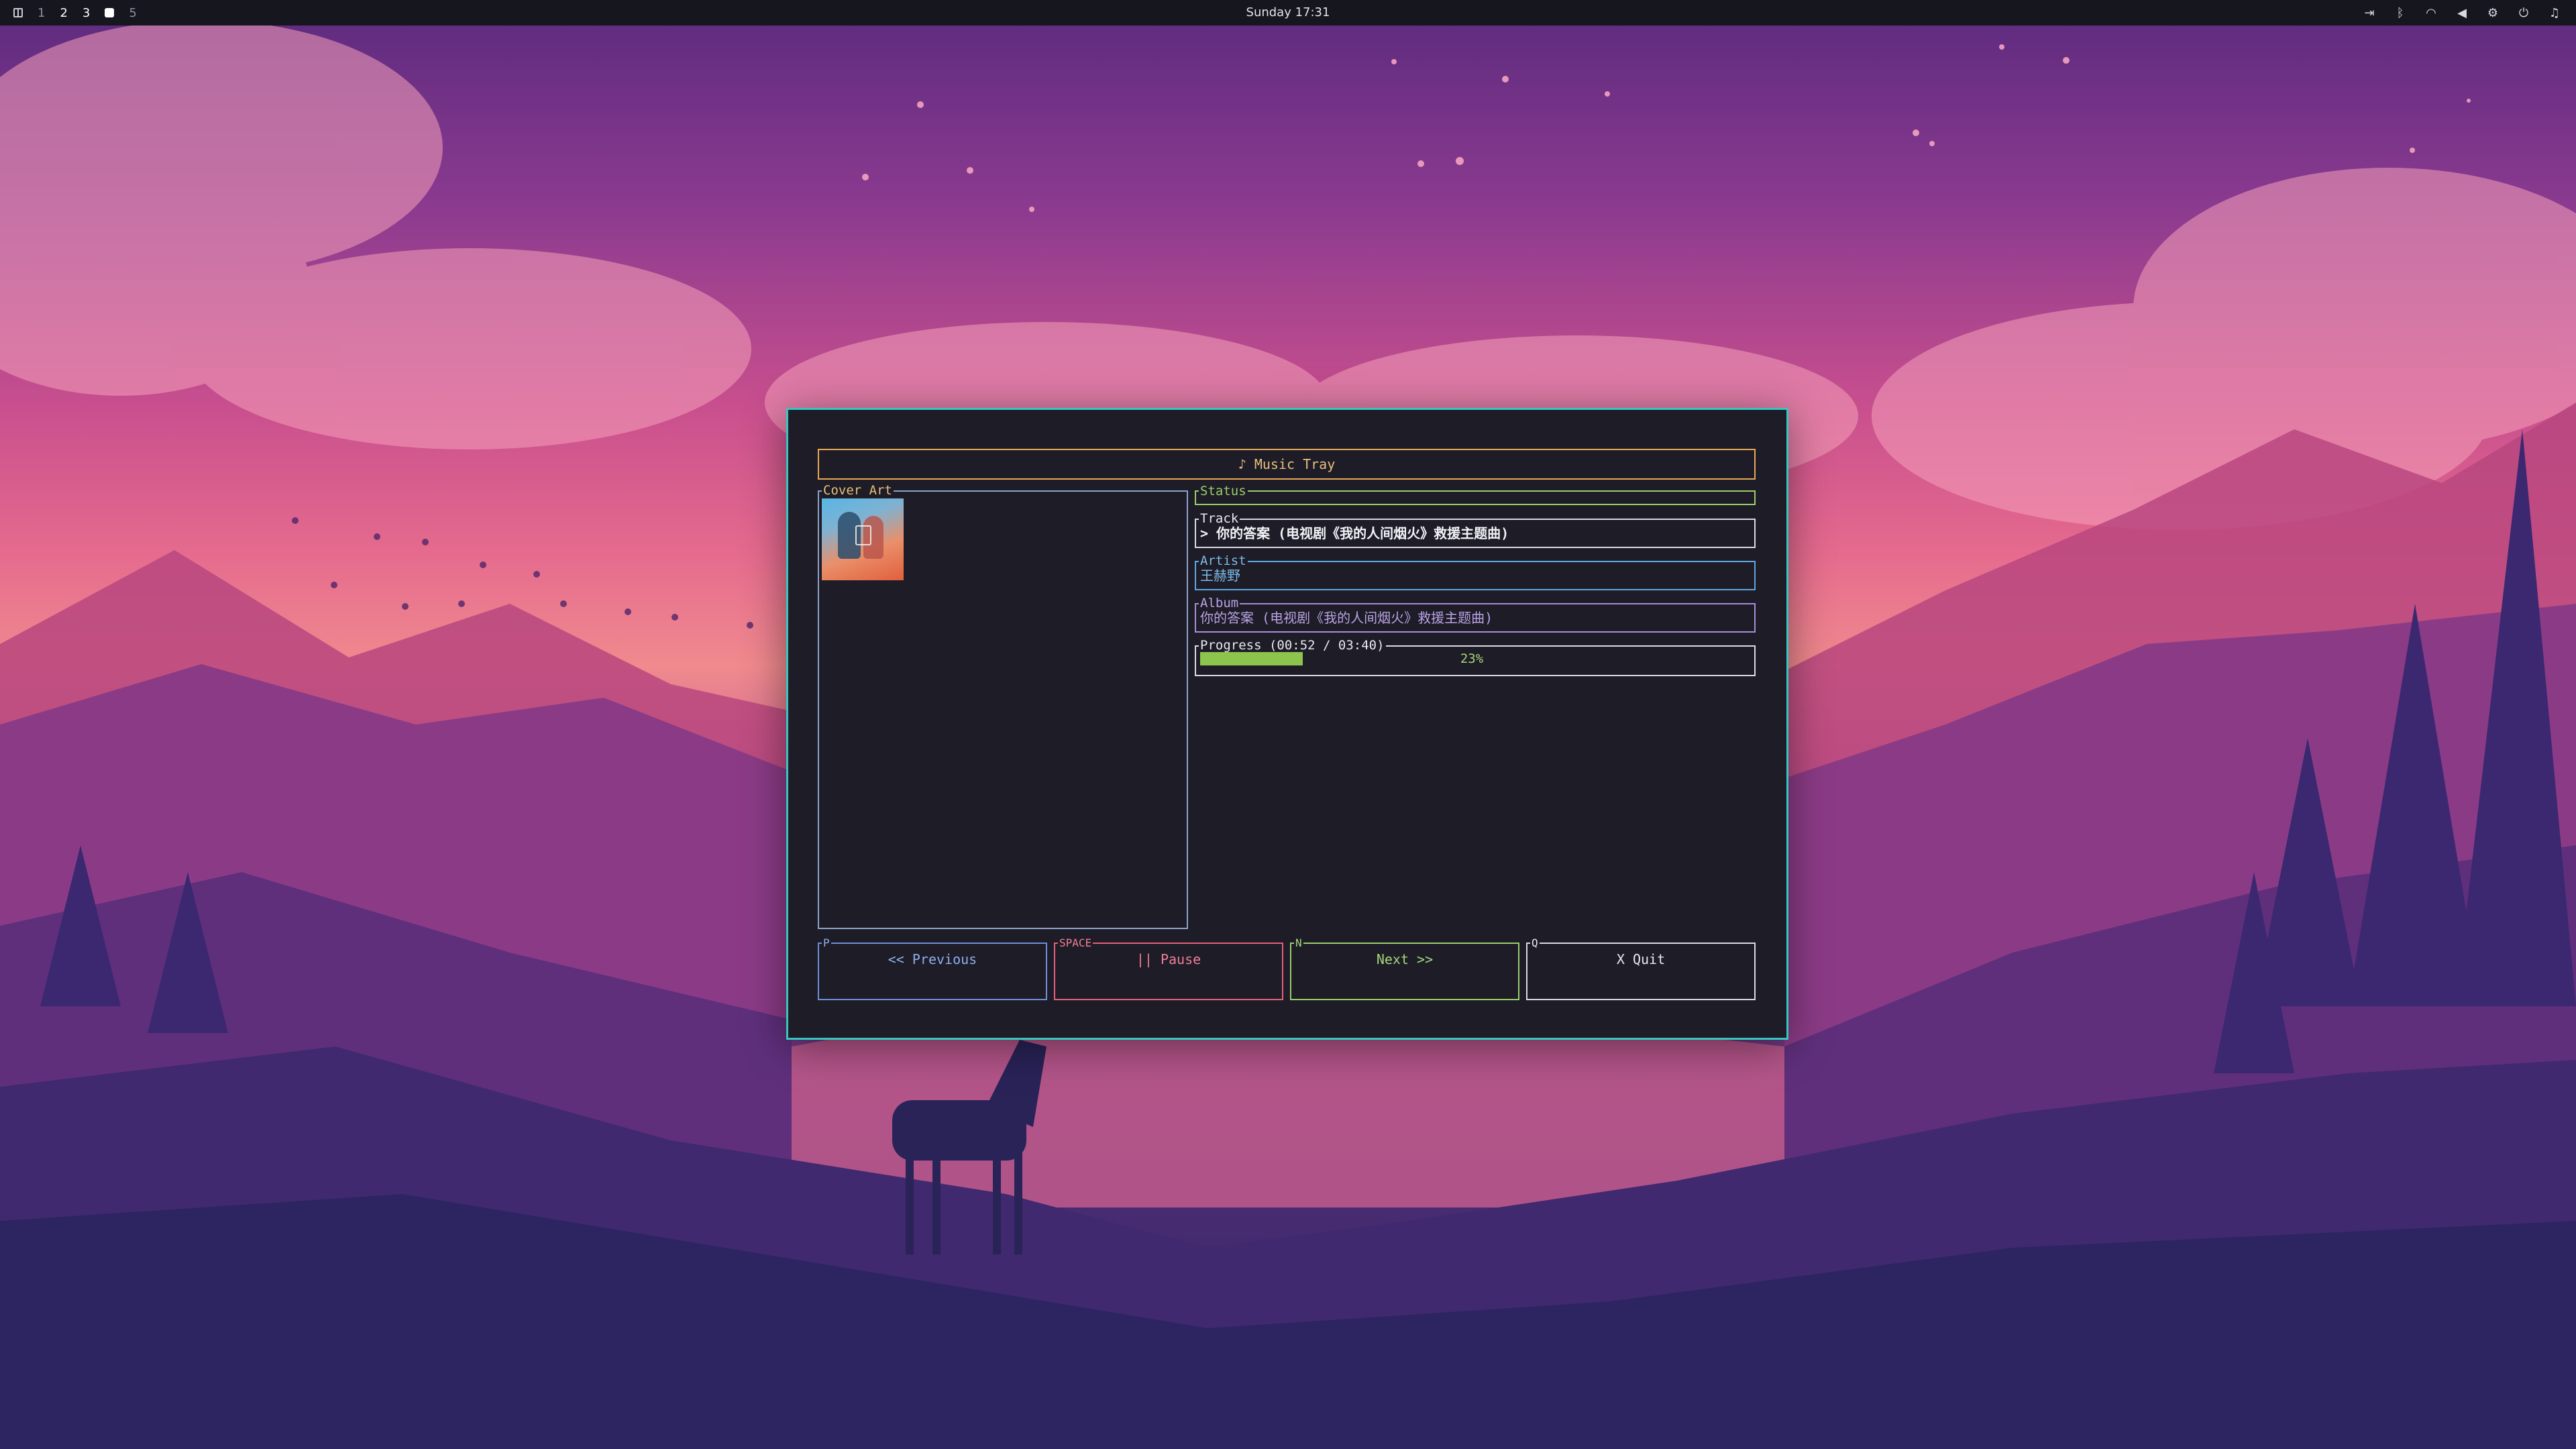  What do you see at coordinates (1475, 494) in the screenshot?
I see `status-panel: Status` at bounding box center [1475, 494].